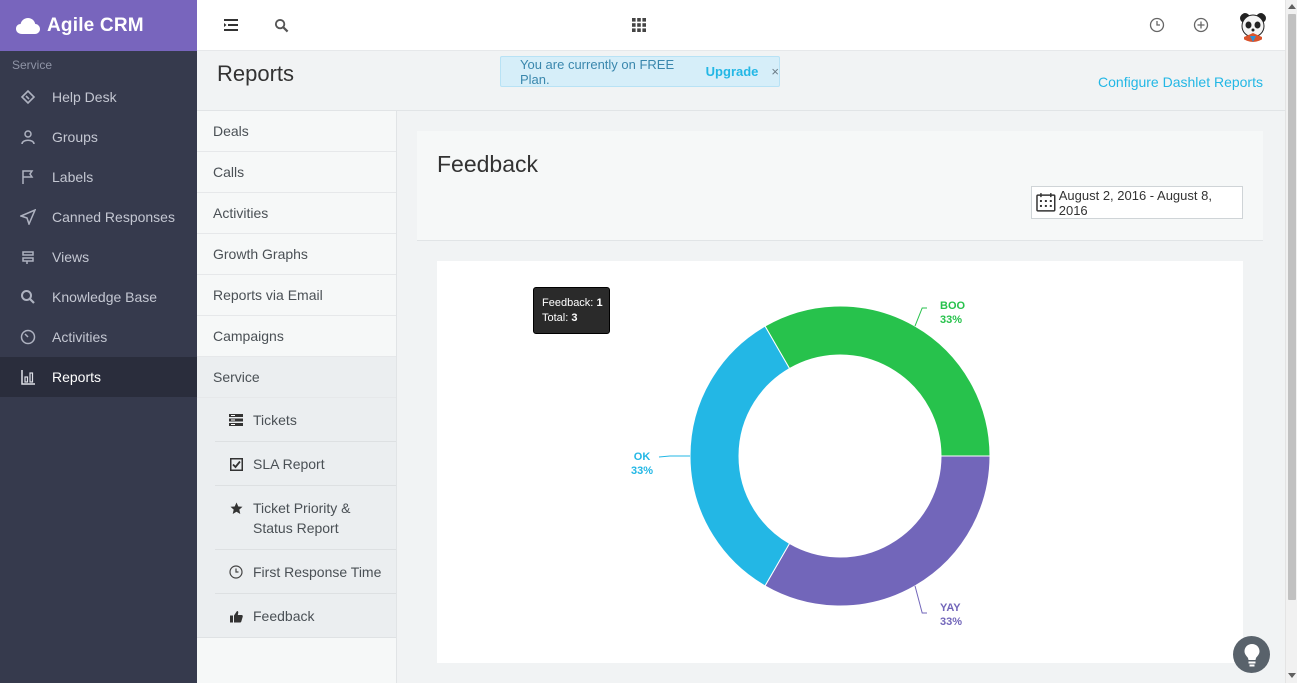  Describe the element at coordinates (642, 457) in the screenshot. I see `slice-name-ok: OK` at that location.